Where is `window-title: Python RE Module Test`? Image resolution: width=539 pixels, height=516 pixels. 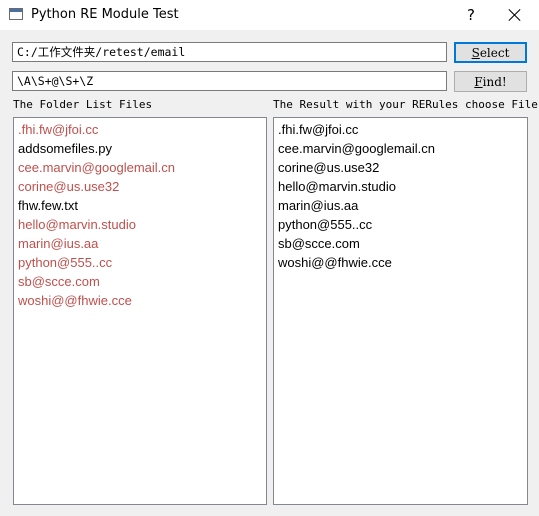 window-title: Python RE Module Test is located at coordinates (105, 14).